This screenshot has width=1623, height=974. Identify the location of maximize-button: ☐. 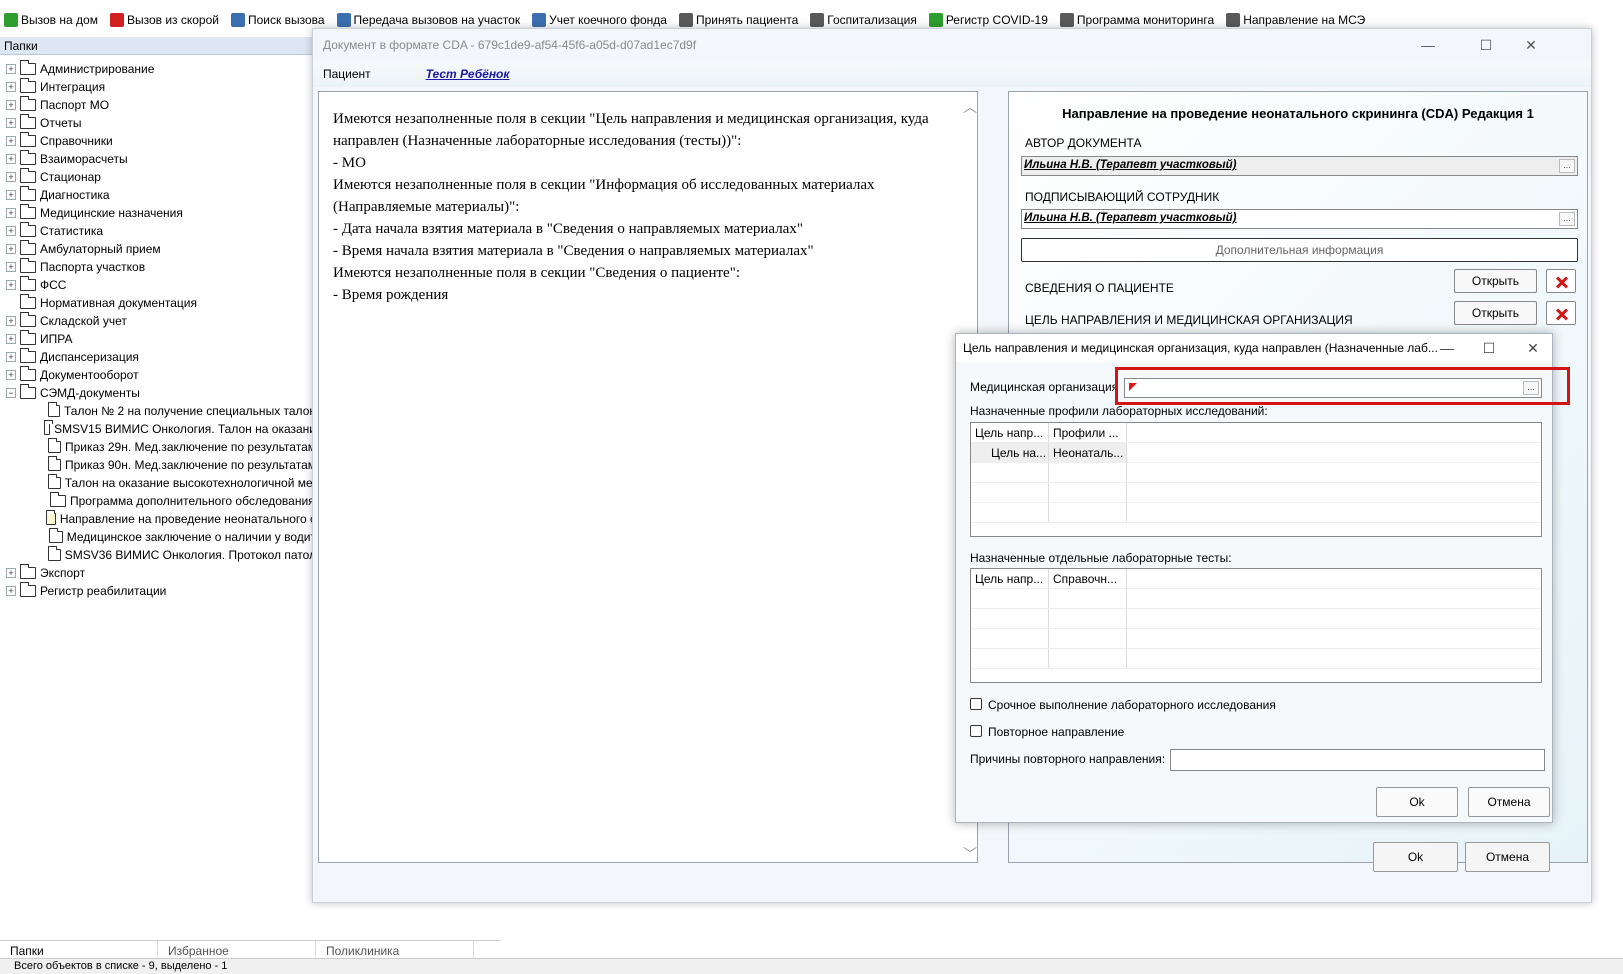
(1486, 45).